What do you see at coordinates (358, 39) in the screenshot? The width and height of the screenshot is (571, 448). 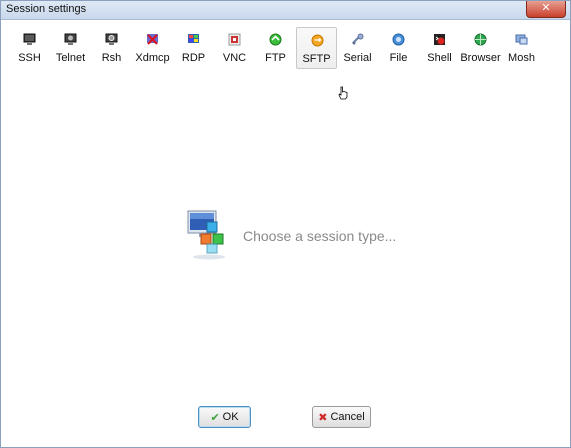 I see `serial-icon` at bounding box center [358, 39].